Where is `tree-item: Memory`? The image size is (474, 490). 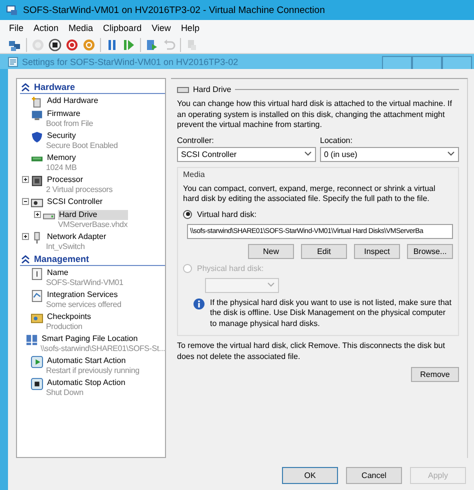 tree-item: Memory is located at coordinates (61, 157).